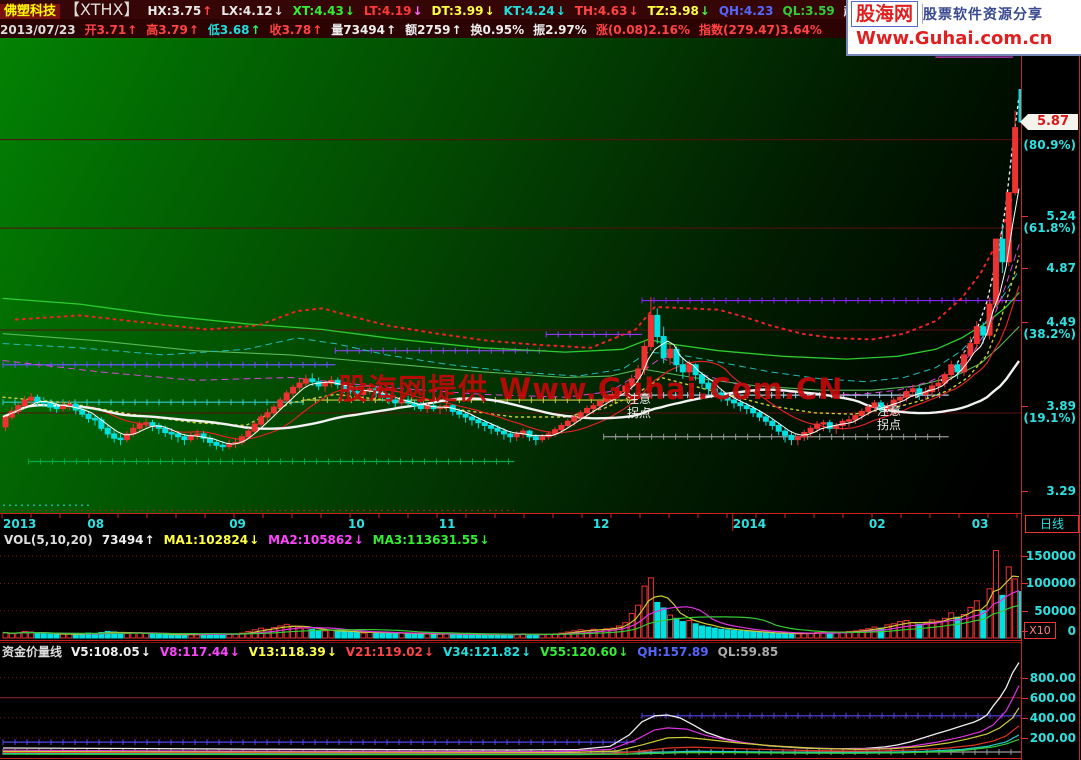  I want to click on axis-label: 600.00, so click(1052, 697).